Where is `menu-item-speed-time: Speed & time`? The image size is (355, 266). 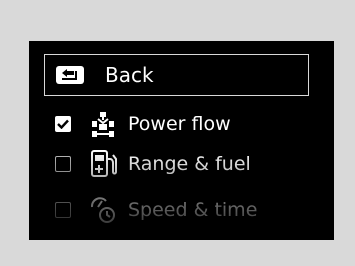 menu-item-speed-time: Speed & time is located at coordinates (185, 210).